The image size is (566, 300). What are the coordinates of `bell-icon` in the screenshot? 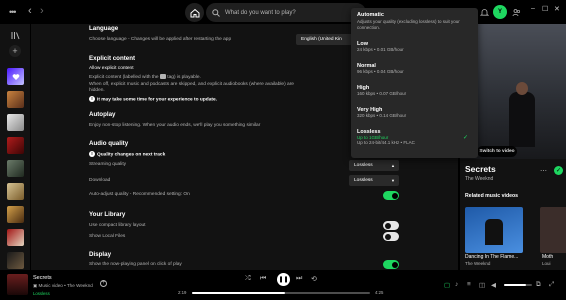 It's located at (484, 12).